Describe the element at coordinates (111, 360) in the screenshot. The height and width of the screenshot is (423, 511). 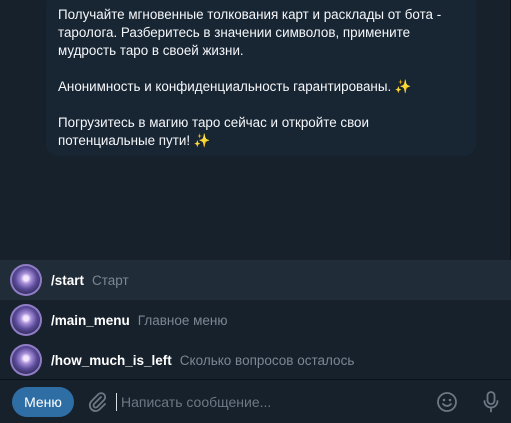
I see `command-name: /how_much_is_left` at that location.